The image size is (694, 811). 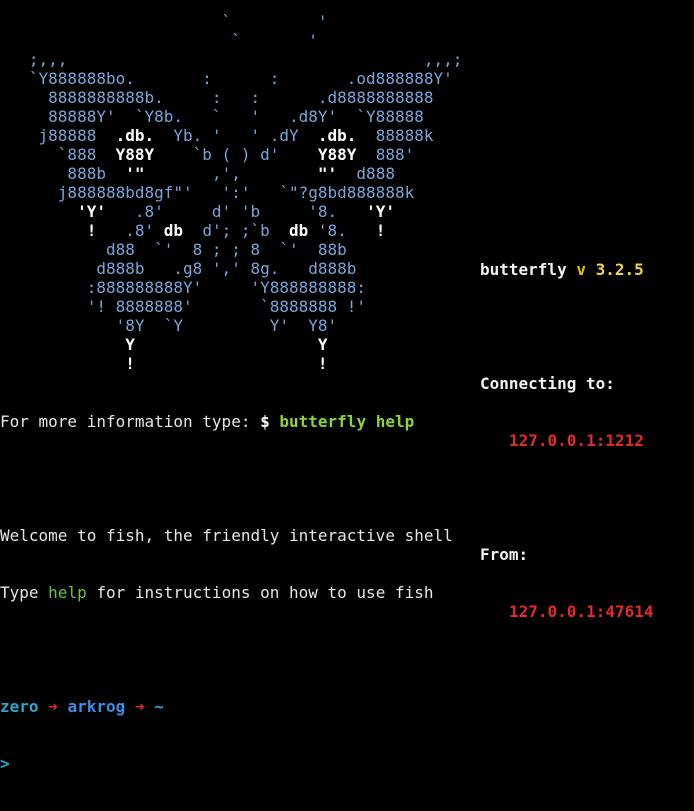 What do you see at coordinates (581, 269) in the screenshot?
I see `version-prefix: v` at bounding box center [581, 269].